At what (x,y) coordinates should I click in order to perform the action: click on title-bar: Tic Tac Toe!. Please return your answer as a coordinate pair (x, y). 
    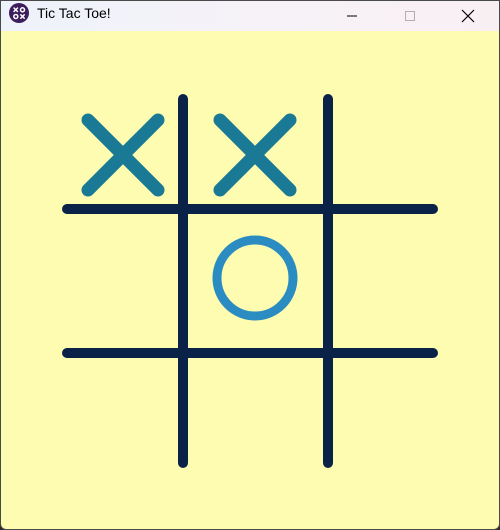
    Looking at the image, I should click on (250, 16).